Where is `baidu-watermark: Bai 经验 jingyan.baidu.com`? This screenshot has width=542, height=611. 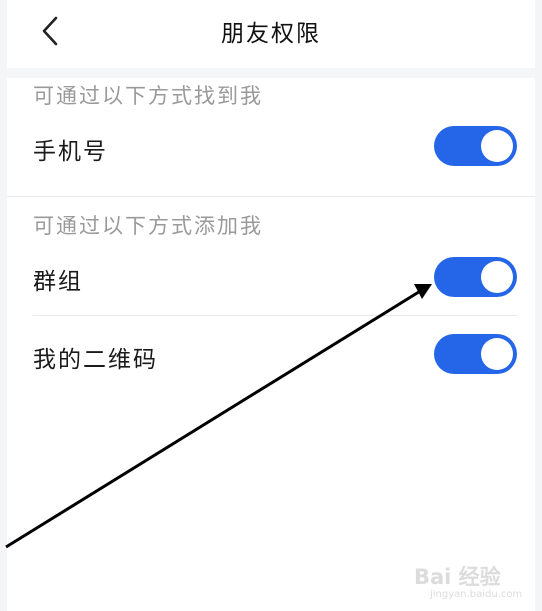
baidu-watermark: Bai 经验 jingyan.baidu.com is located at coordinates (474, 578).